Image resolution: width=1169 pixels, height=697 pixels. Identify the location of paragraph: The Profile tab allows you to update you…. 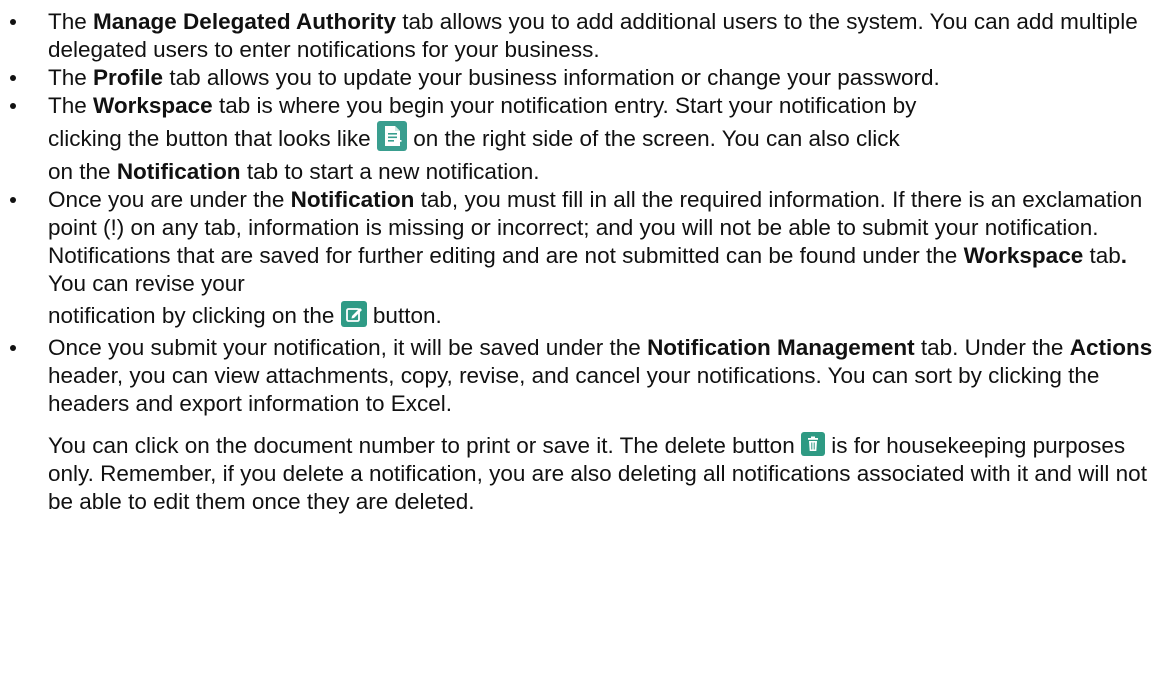
(605, 78).